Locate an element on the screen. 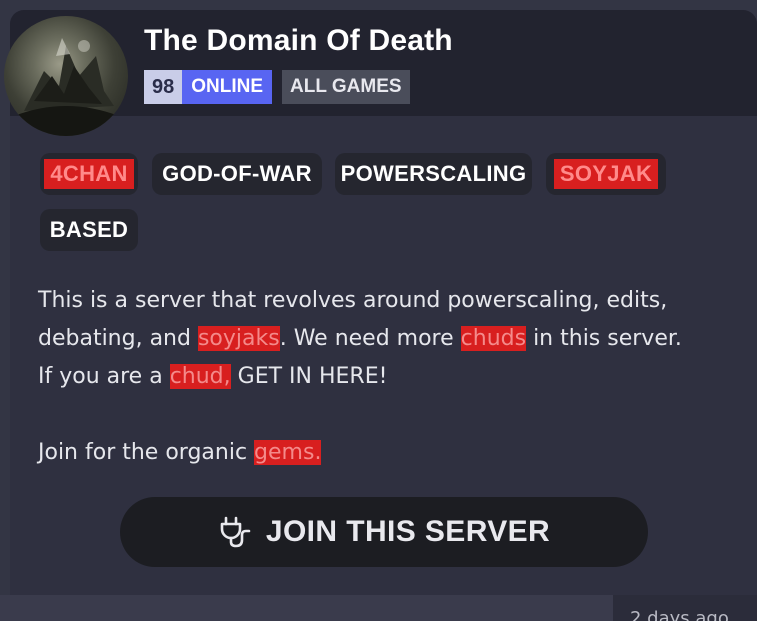 The width and height of the screenshot is (757, 621). tag-soyjak: SOYJAK is located at coordinates (606, 174).